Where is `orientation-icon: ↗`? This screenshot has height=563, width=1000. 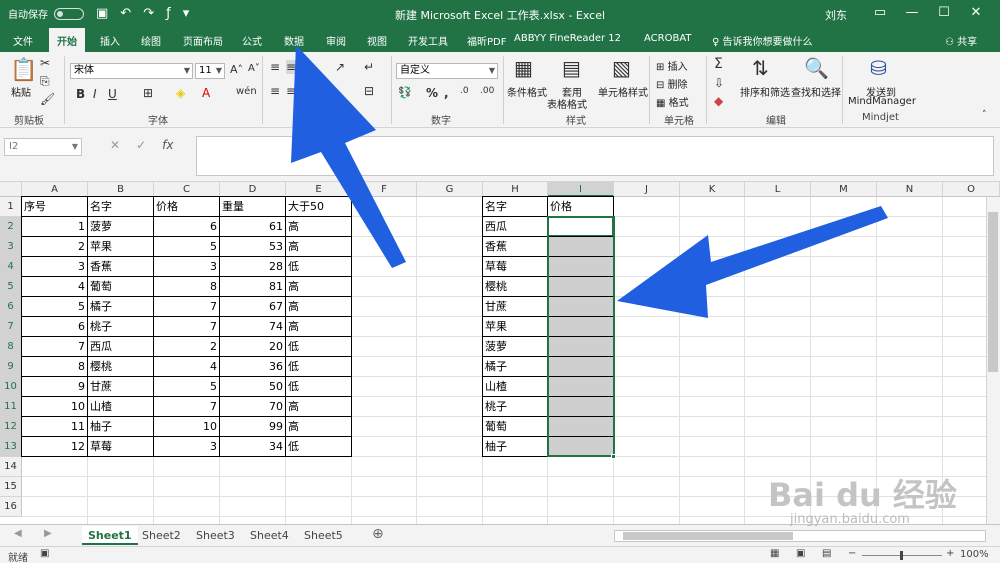 orientation-icon: ↗ is located at coordinates (340, 67).